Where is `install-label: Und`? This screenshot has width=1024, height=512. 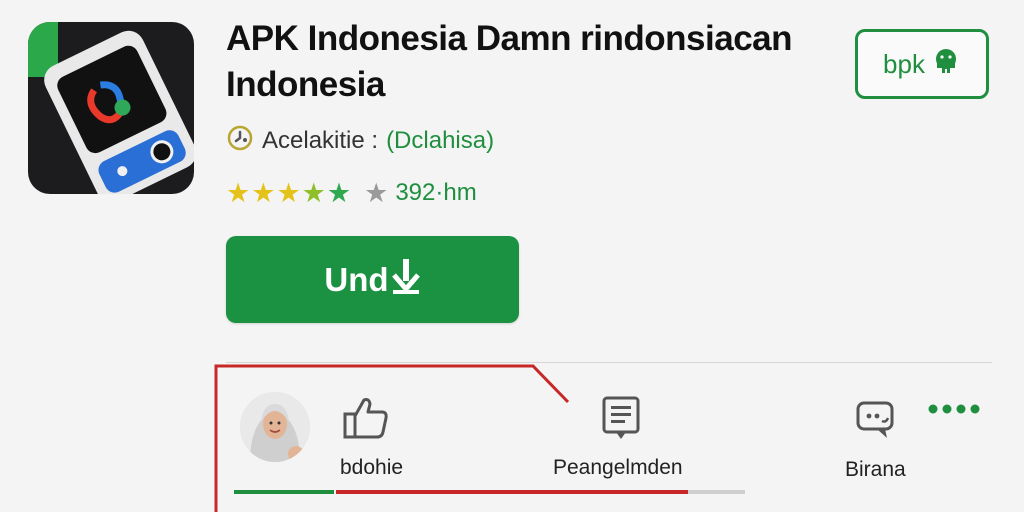
install-label: Und is located at coordinates (356, 279).